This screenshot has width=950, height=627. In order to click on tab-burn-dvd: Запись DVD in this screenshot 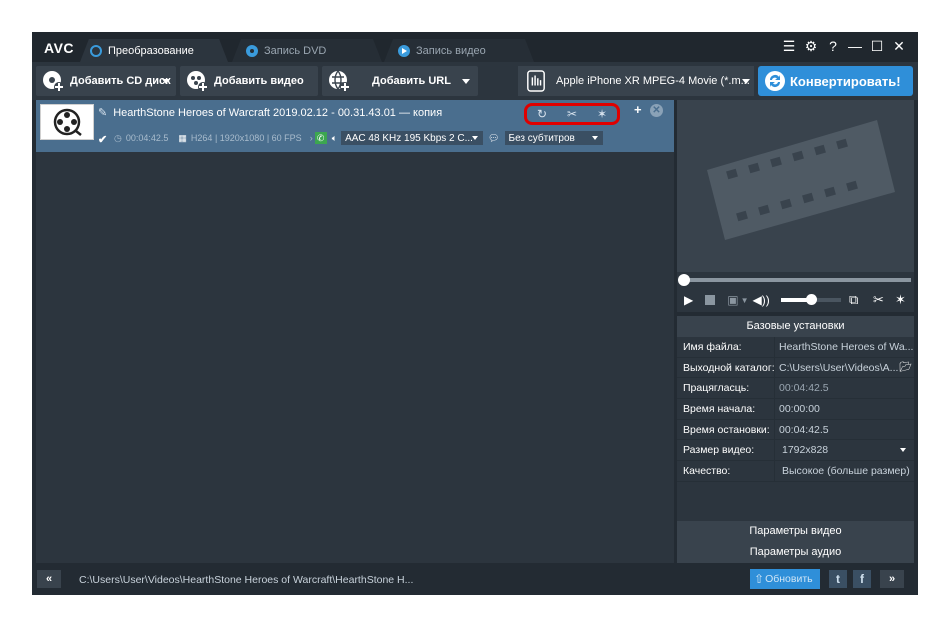, I will do `click(307, 50)`.